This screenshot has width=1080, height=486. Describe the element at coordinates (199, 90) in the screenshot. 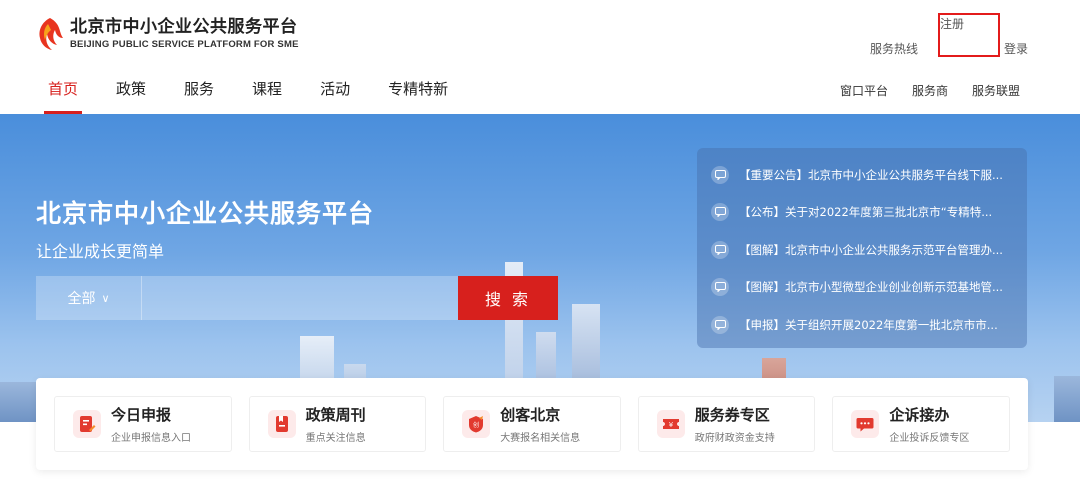

I see `nav-item-service: 服务` at that location.